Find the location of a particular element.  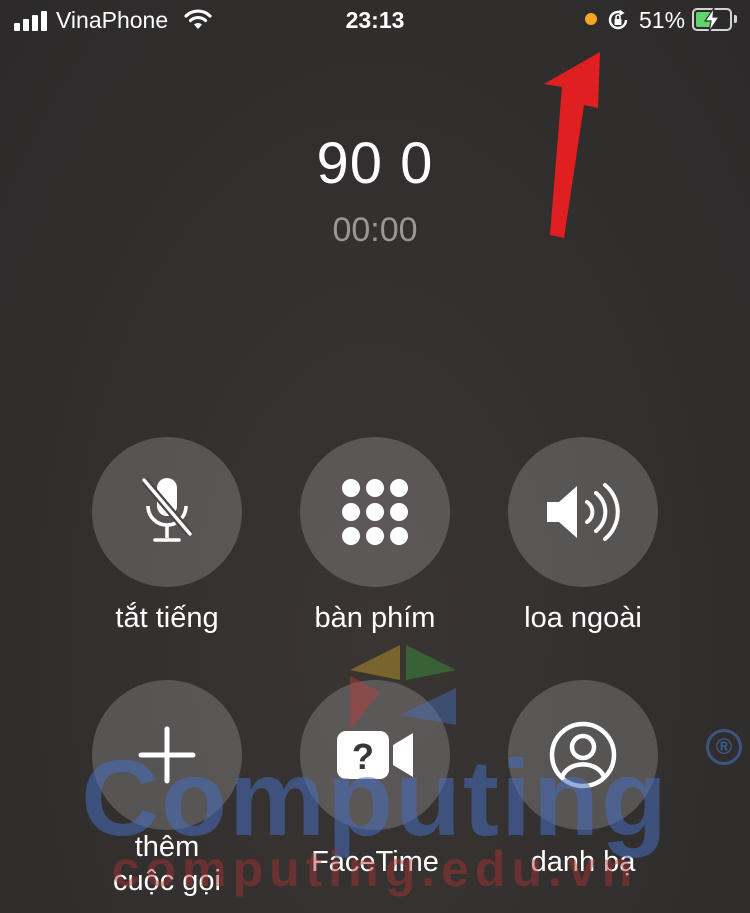

charging-bolt-icon is located at coordinates (712, 20).